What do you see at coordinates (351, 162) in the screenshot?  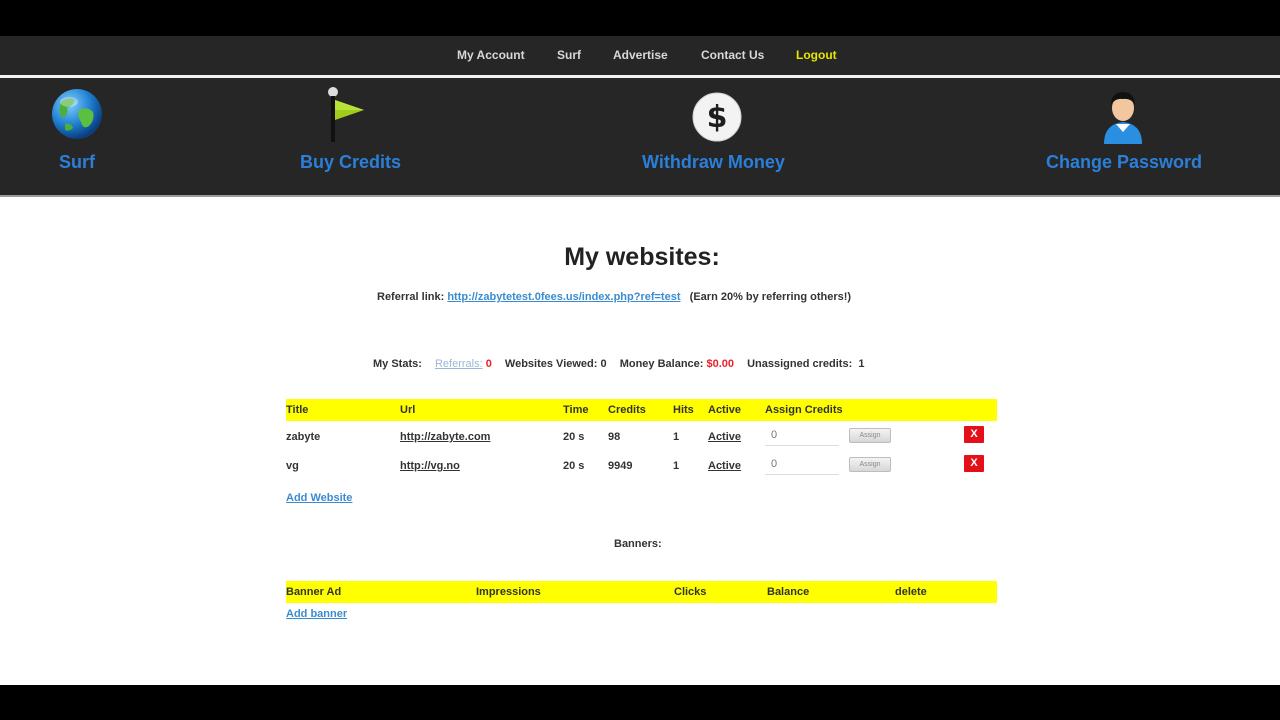 I see `quick-link-buy-credits-label: Buy Credits` at bounding box center [351, 162].